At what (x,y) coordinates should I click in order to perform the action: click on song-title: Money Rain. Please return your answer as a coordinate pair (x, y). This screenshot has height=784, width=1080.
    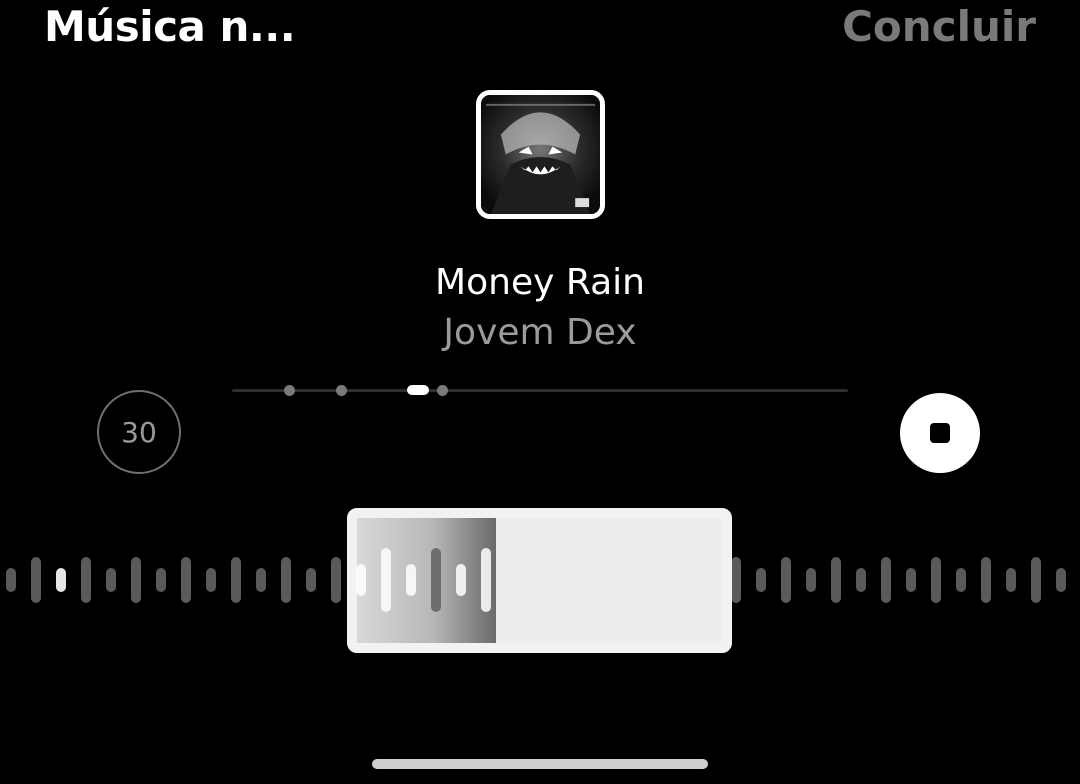
    Looking at the image, I should click on (540, 282).